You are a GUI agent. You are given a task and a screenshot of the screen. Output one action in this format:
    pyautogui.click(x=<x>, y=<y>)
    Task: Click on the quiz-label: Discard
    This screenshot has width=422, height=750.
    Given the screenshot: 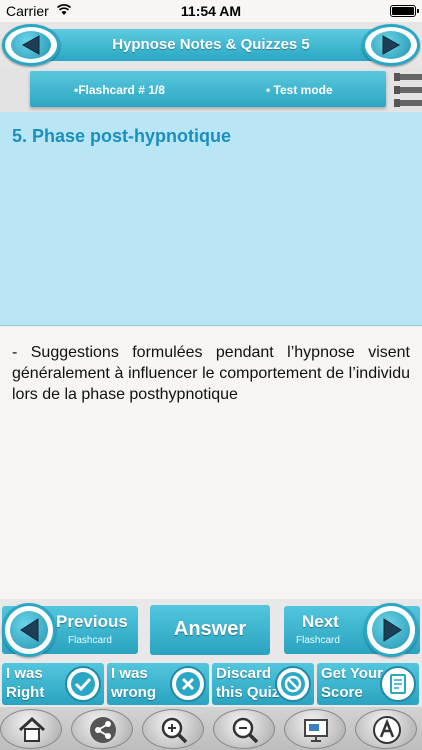 What is the action you would take?
    pyautogui.click(x=244, y=673)
    